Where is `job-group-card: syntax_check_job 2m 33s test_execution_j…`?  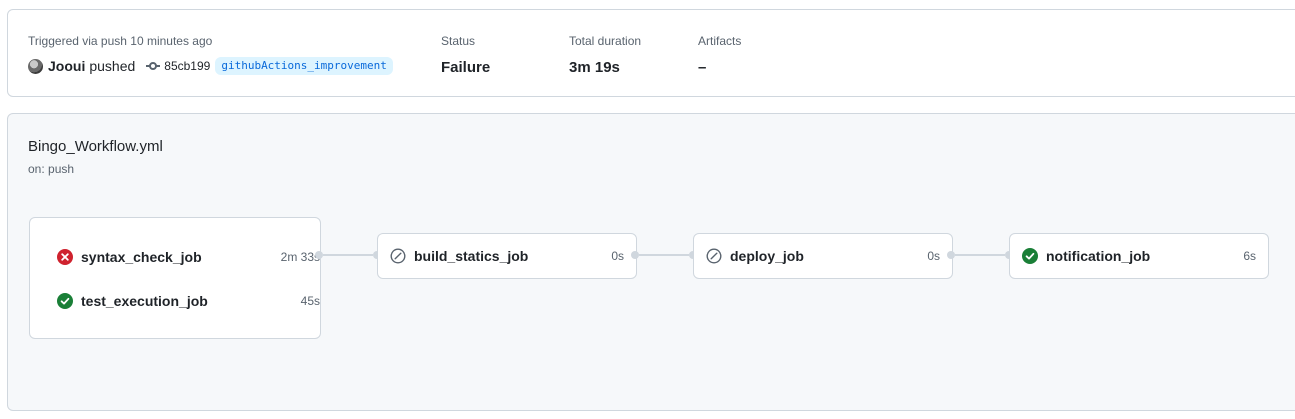 job-group-card: syntax_check_job 2m 33s test_execution_j… is located at coordinates (175, 278).